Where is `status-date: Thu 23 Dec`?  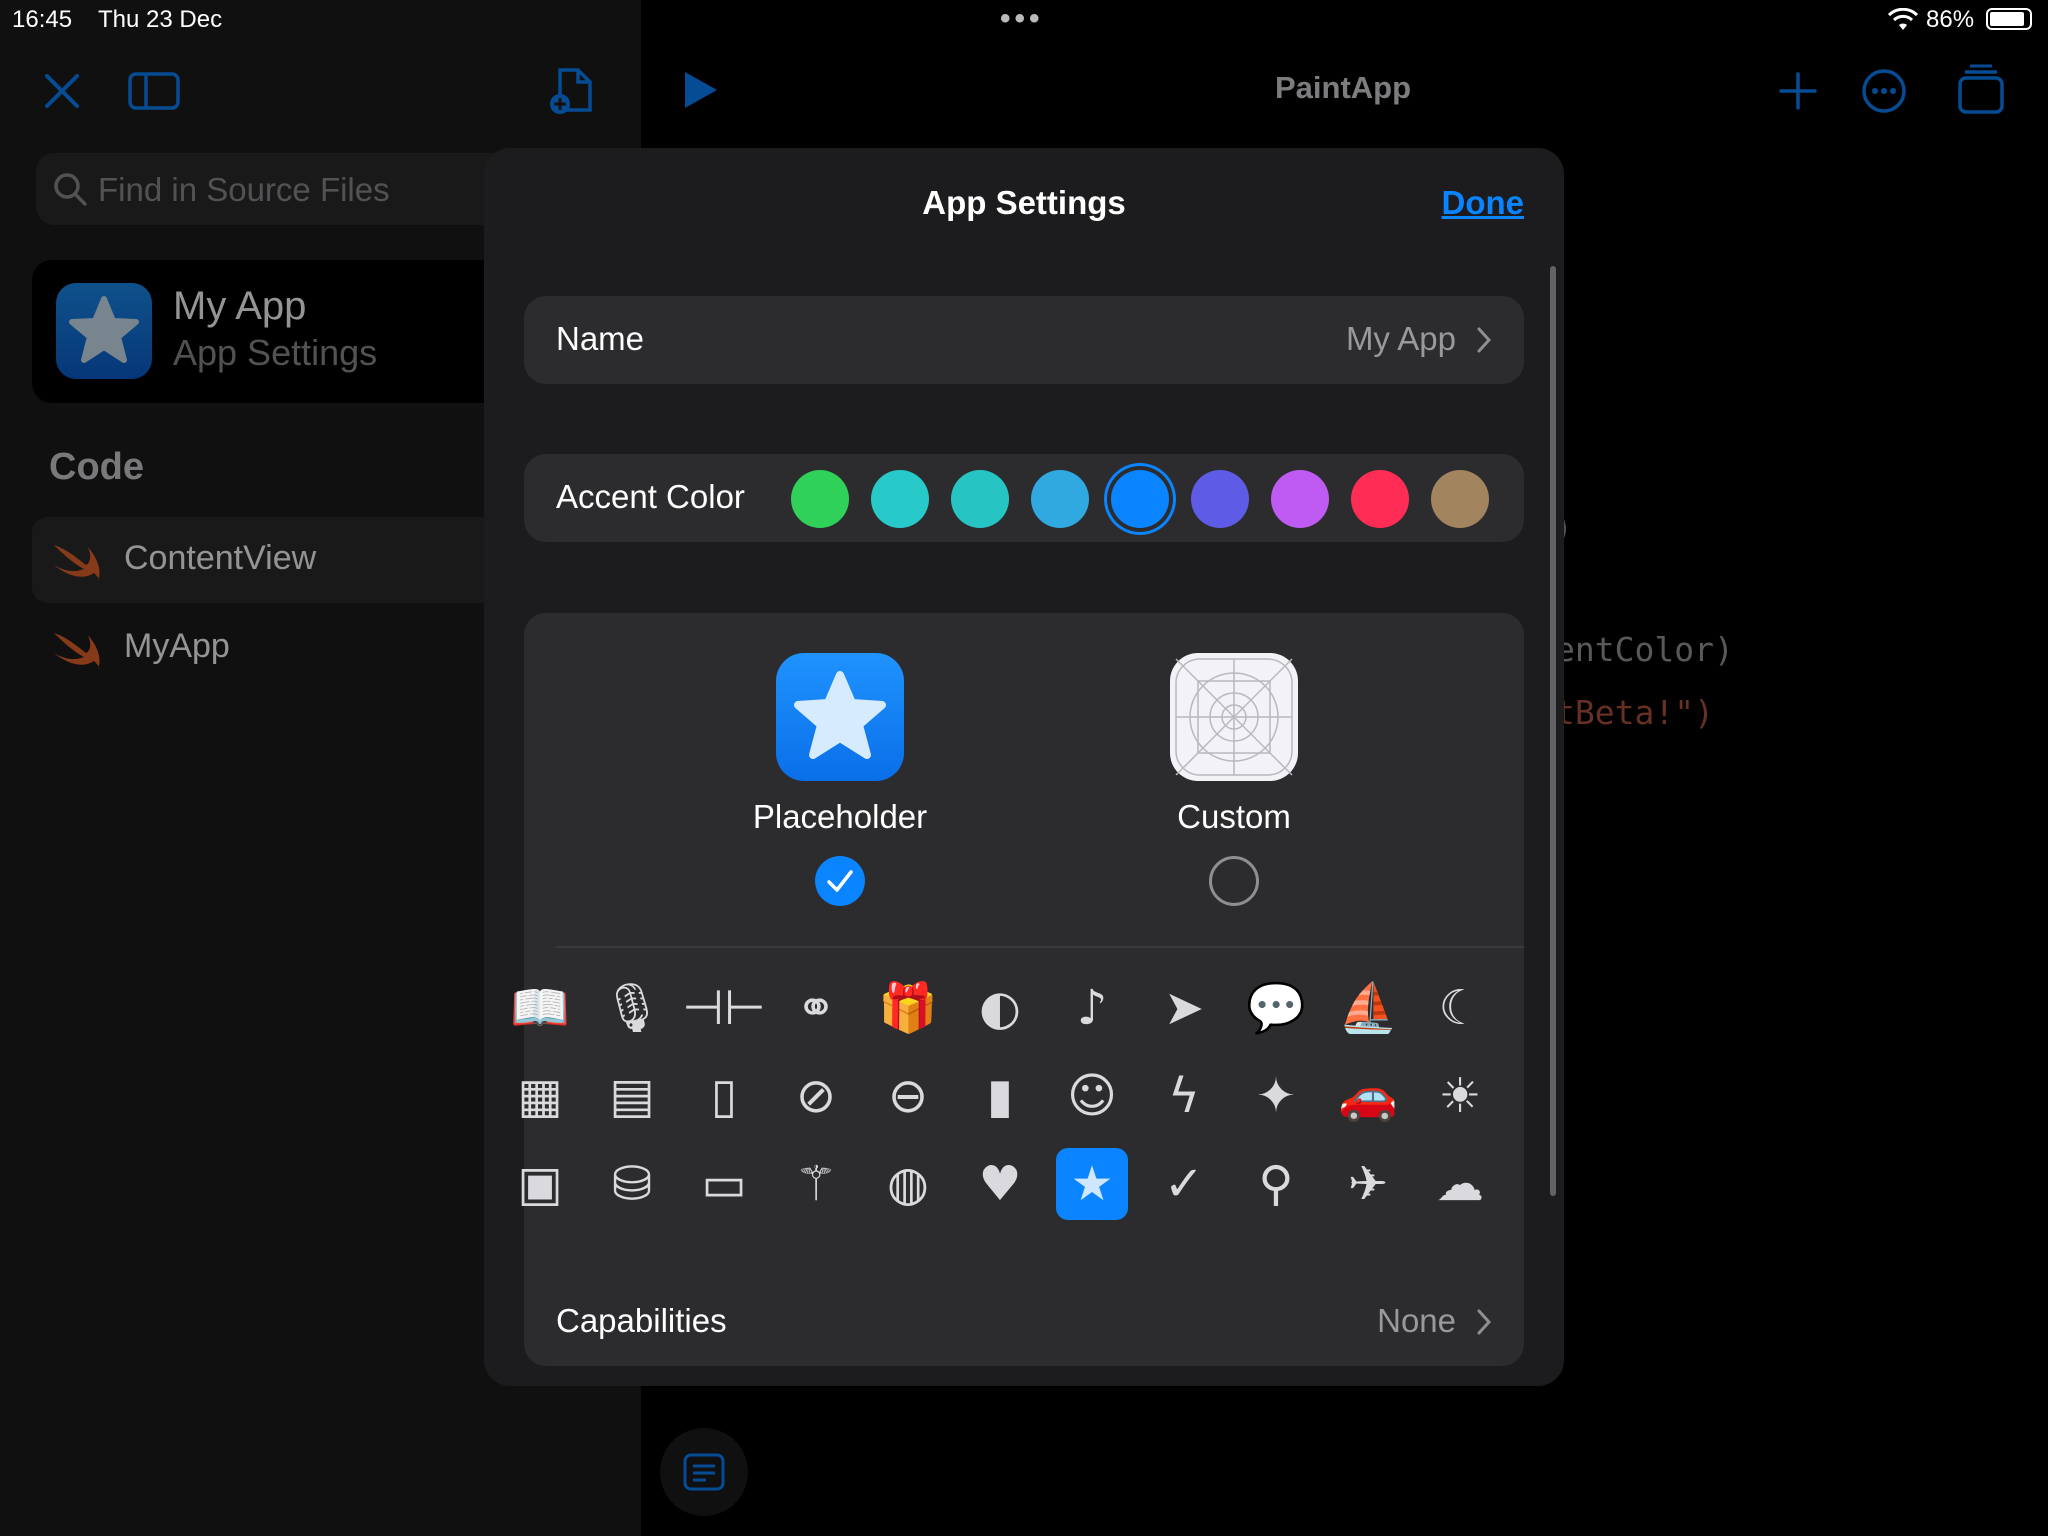 status-date: Thu 23 Dec is located at coordinates (160, 19).